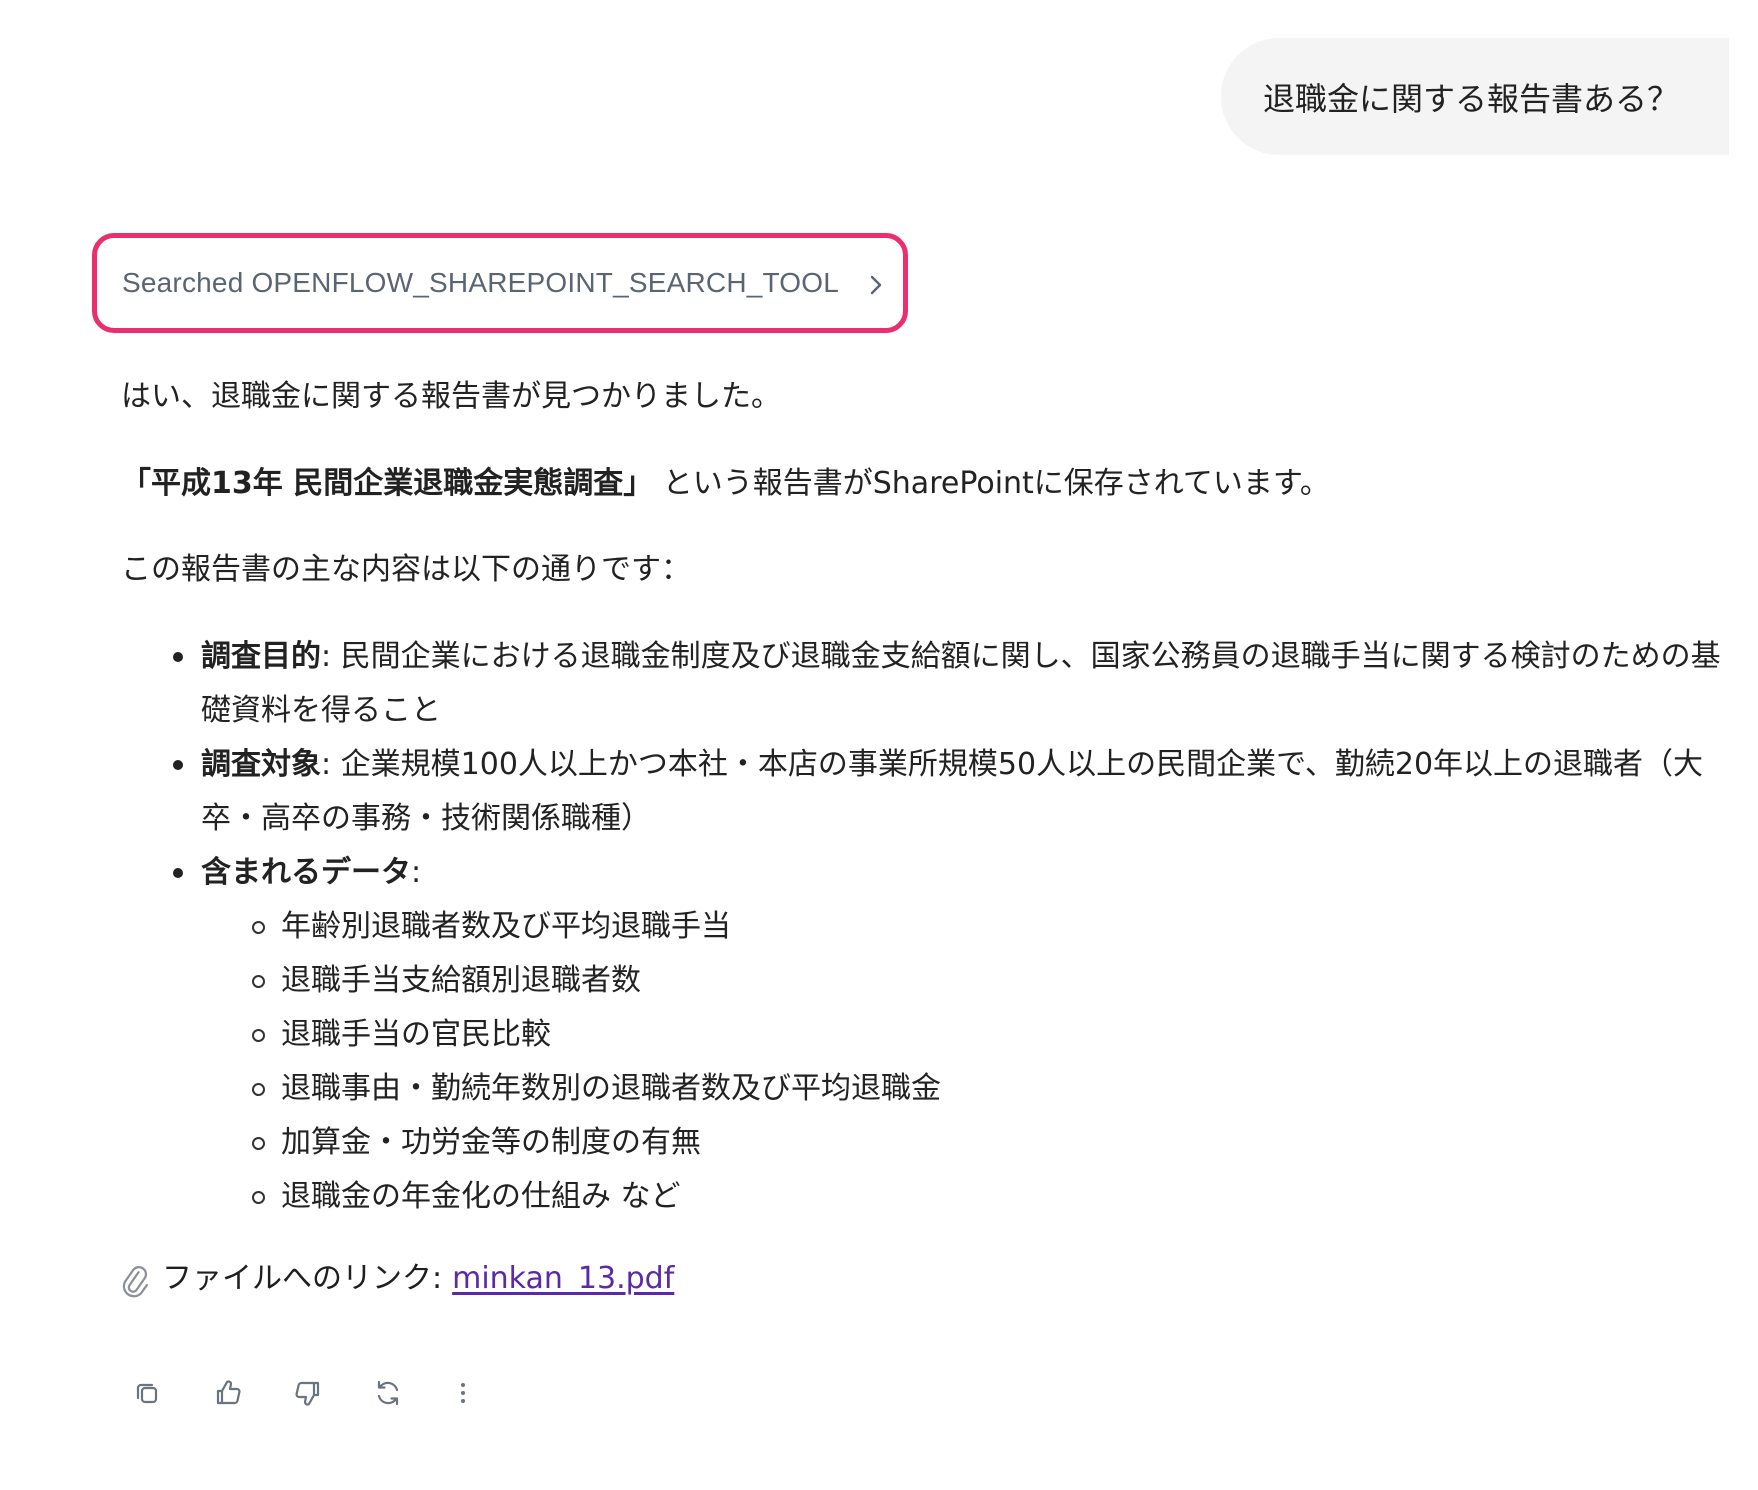  What do you see at coordinates (921, 1143) in the screenshot?
I see `sub-list-item: 加算金・功労金等の制度の有無` at bounding box center [921, 1143].